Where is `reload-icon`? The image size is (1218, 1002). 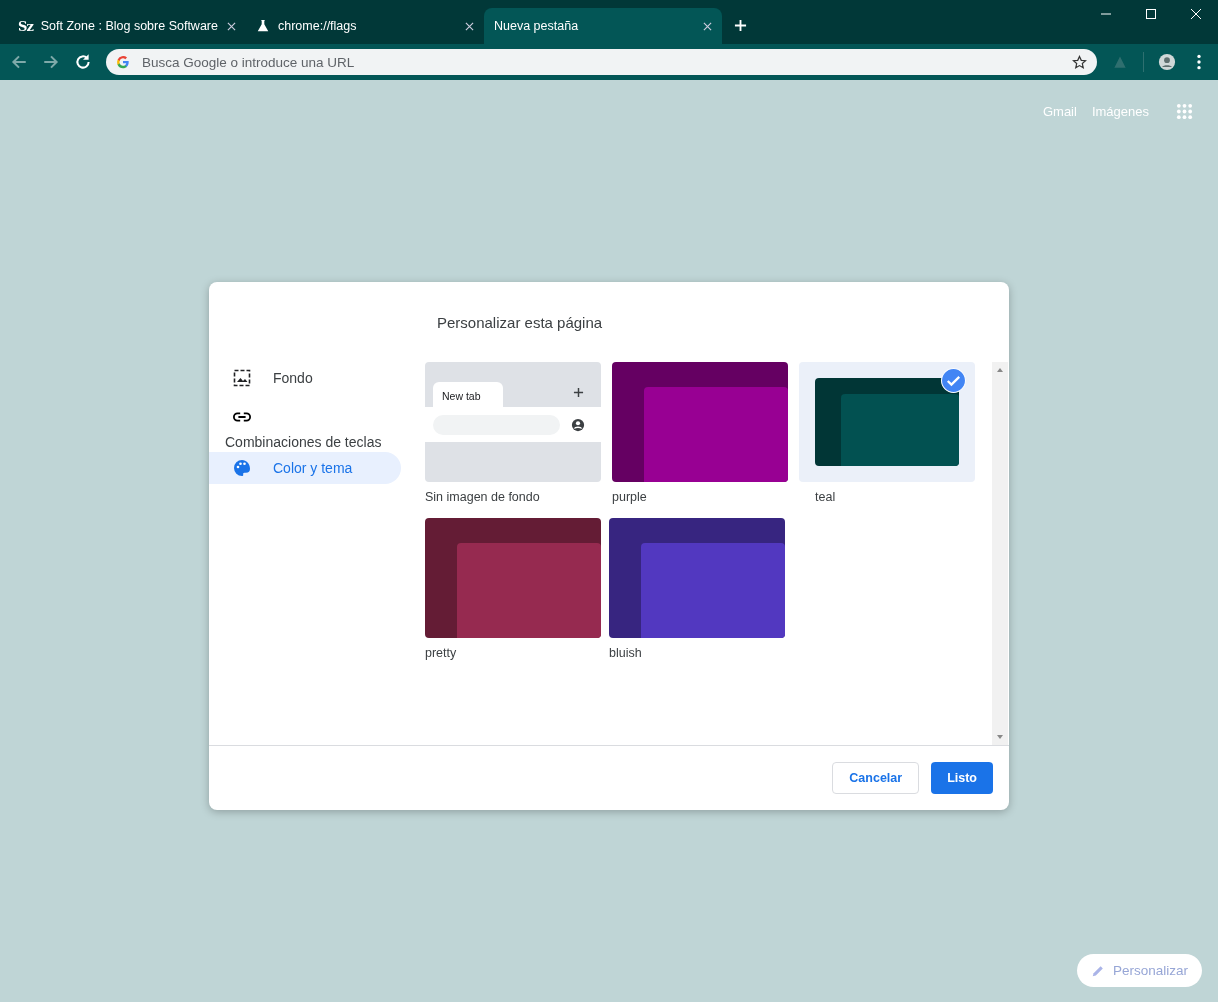
reload-icon is located at coordinates (83, 62).